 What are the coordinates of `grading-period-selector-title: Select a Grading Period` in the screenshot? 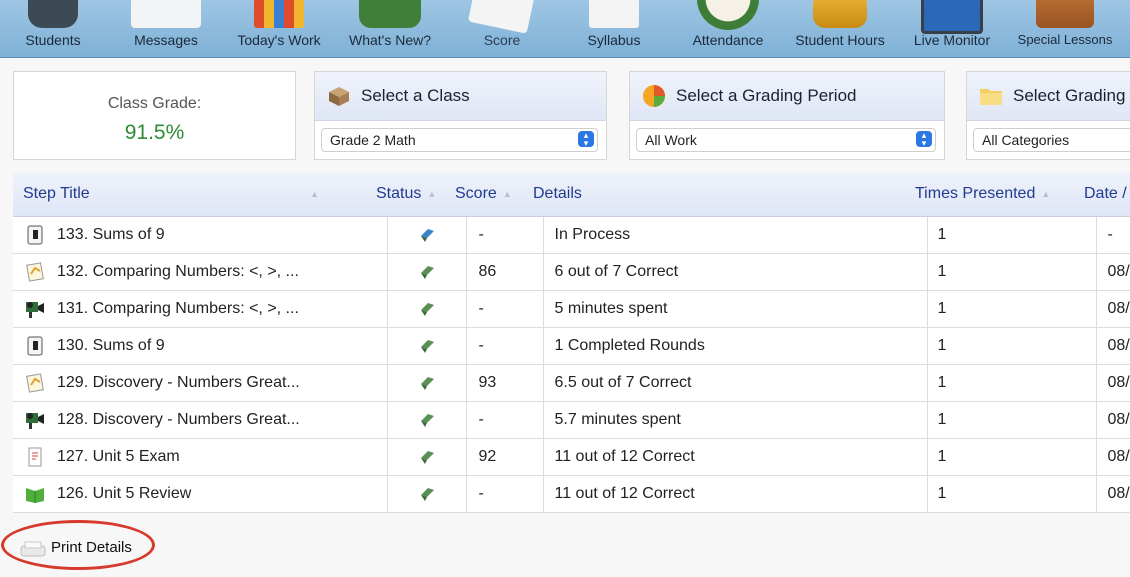 It's located at (766, 95).